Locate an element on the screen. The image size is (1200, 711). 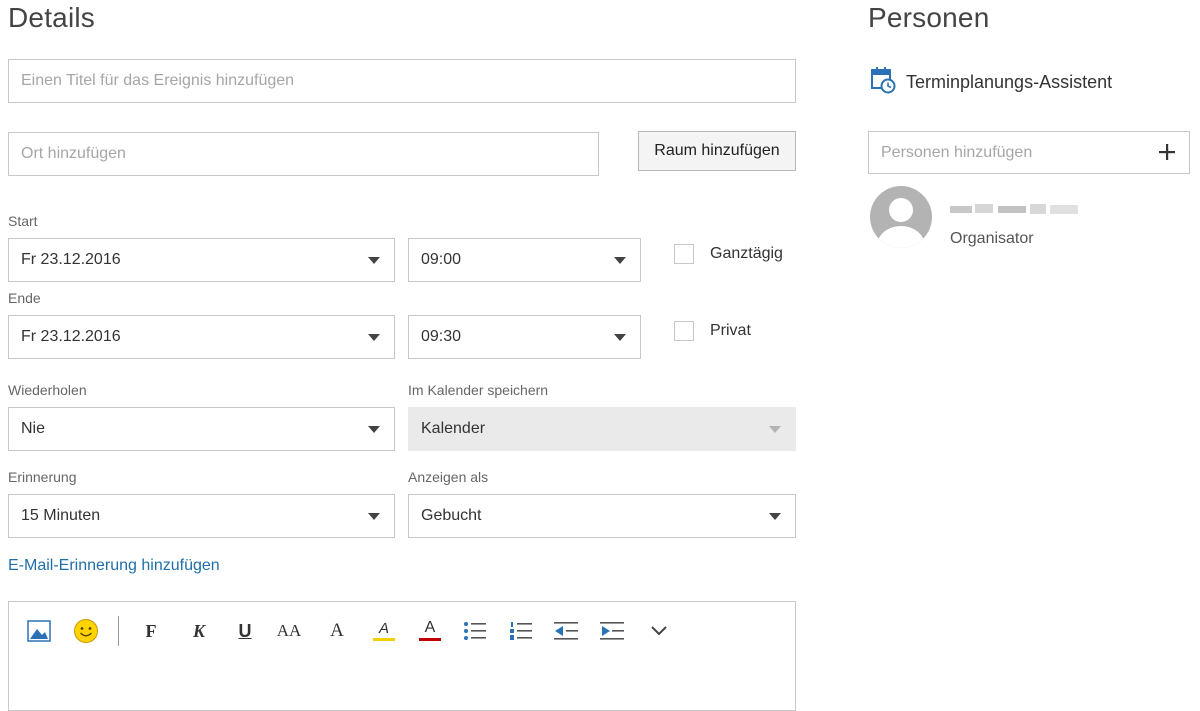
reminder-value: 15 Minuten is located at coordinates (61, 515).